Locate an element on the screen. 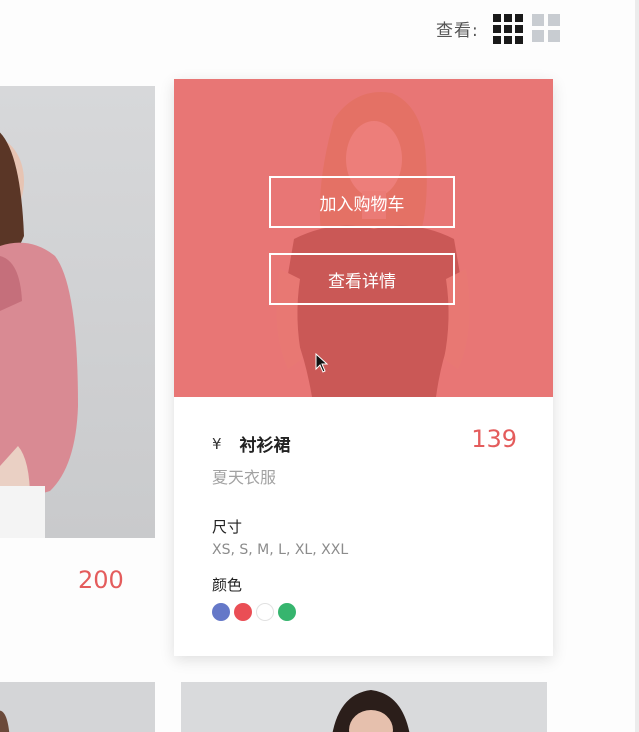 This screenshot has height=732, width=639. title-left: ¥ 衬衫裙 is located at coordinates (251, 444).